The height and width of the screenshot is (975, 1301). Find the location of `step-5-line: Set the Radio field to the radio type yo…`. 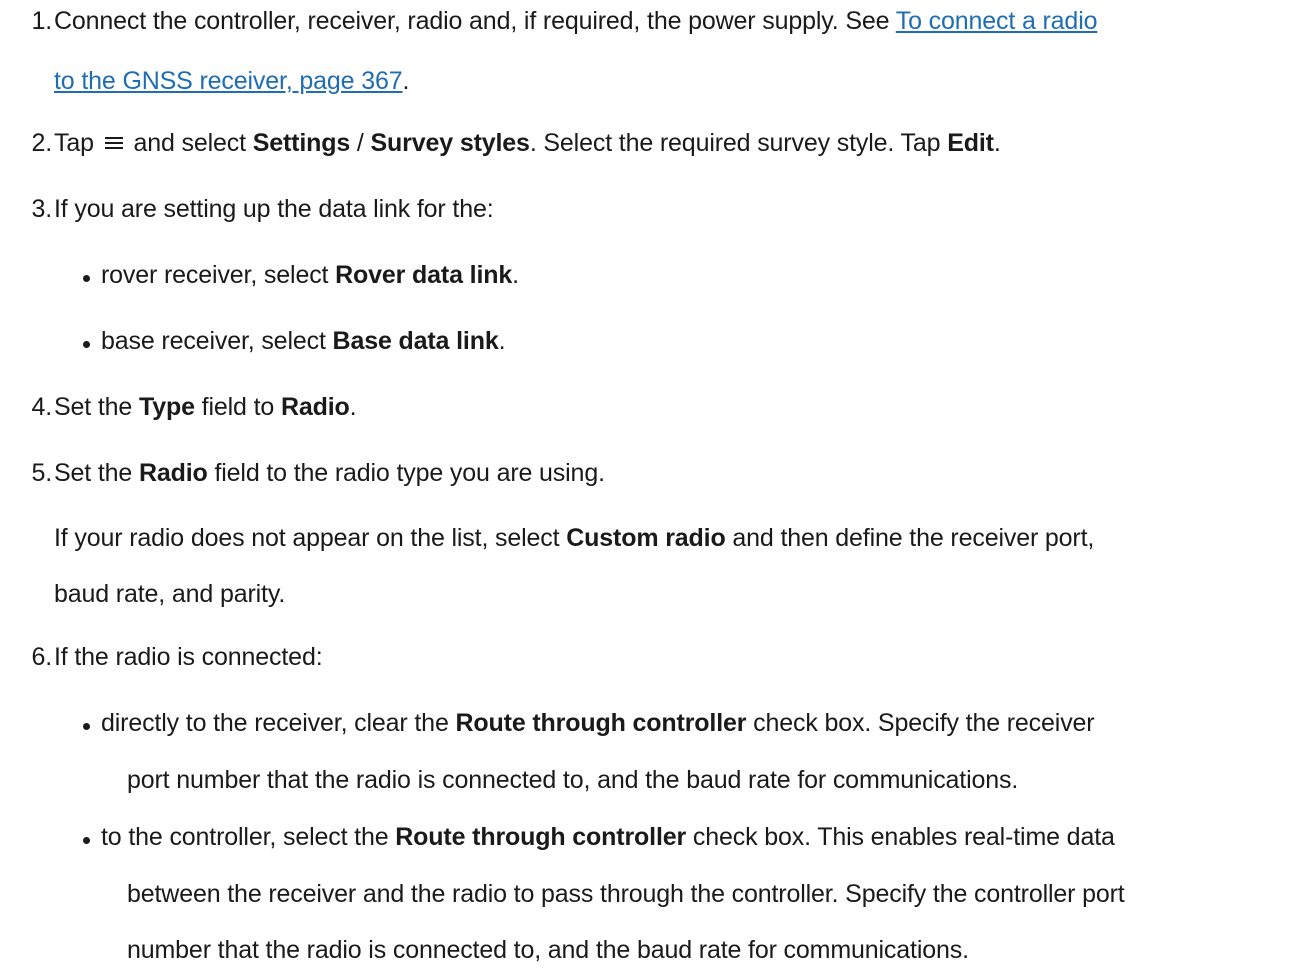

step-5-line: Set the Radio field to the radio type yo… is located at coordinates (329, 473).